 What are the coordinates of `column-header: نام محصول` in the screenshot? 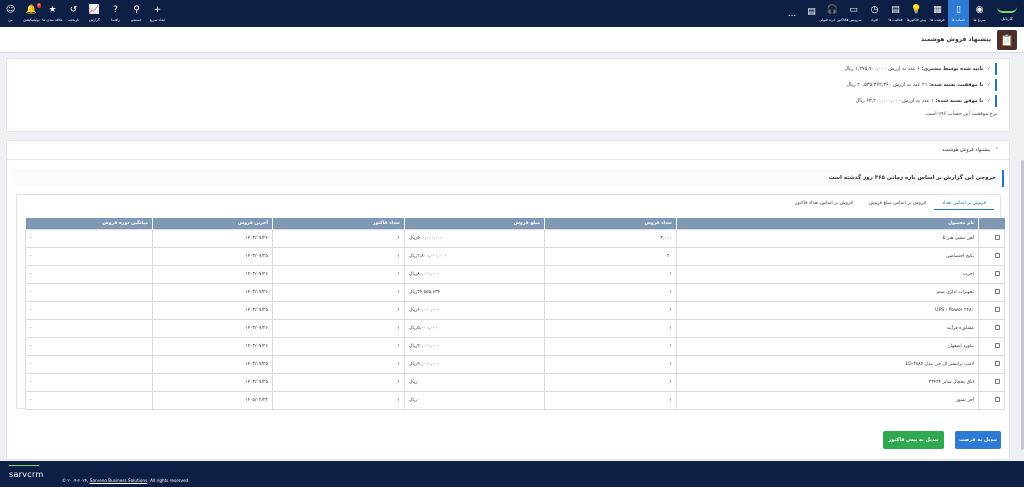 It's located at (827, 223).